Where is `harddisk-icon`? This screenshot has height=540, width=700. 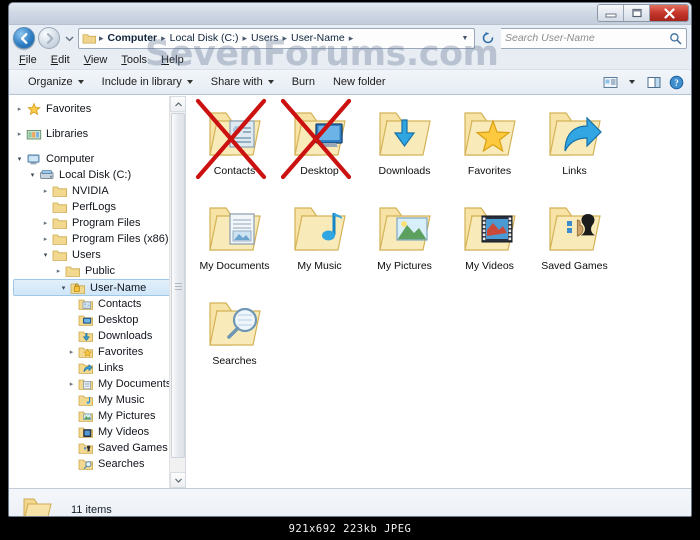
harddisk-icon is located at coordinates (47, 174).